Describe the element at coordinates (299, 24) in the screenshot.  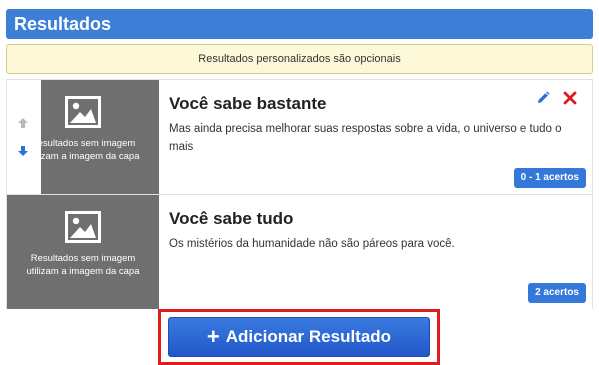
I see `results-header: Resultados` at that location.